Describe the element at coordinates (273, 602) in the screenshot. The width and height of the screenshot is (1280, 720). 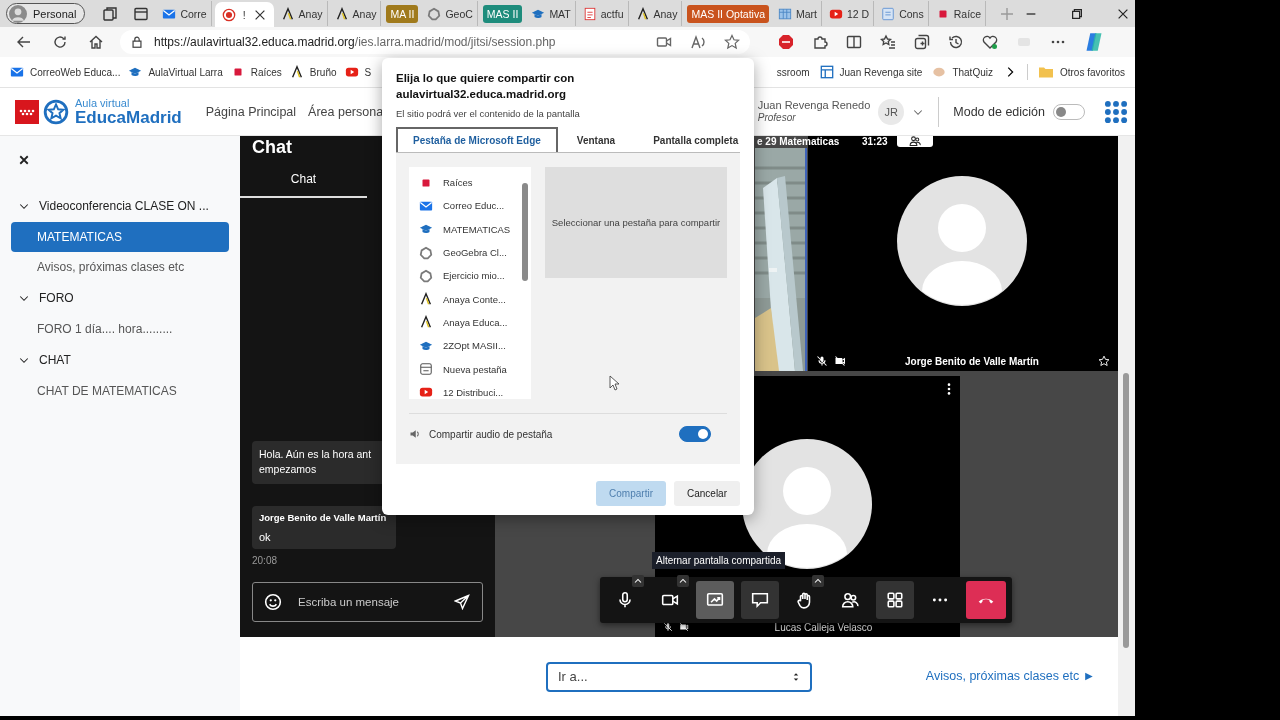
I see `emoji-icon` at that location.